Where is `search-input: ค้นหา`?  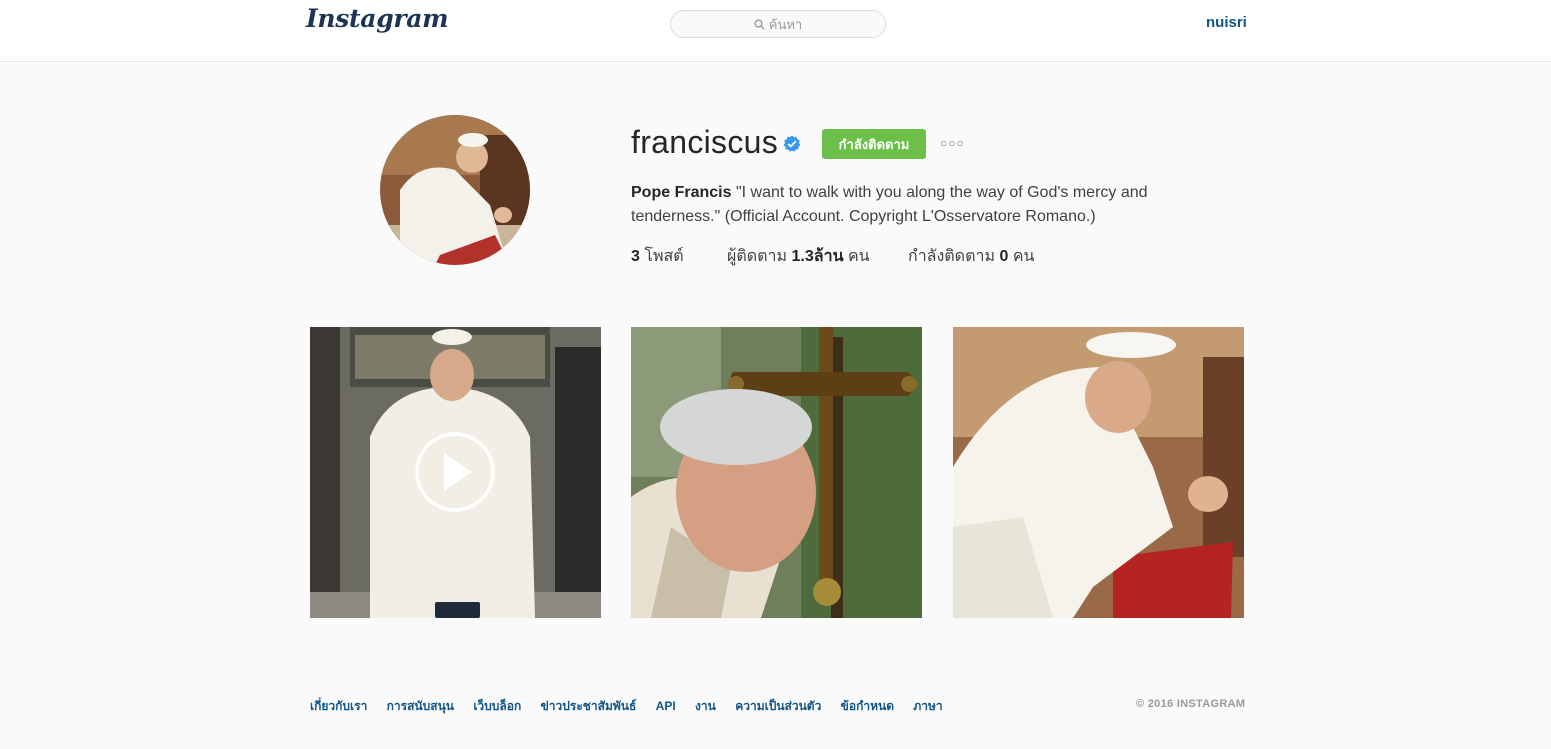 search-input: ค้นหา is located at coordinates (778, 24).